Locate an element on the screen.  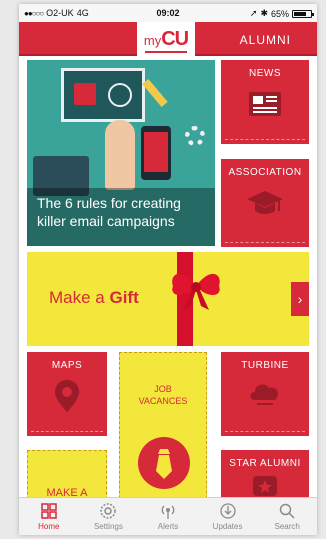
tab-bar: Home Settings Alerts Updates Search is located at coordinates (168, 516).